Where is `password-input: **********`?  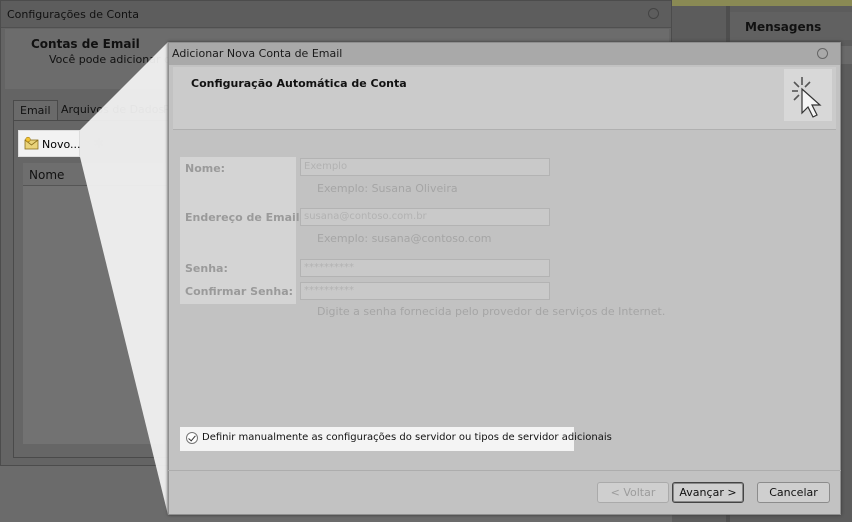 password-input: ********** is located at coordinates (425, 268).